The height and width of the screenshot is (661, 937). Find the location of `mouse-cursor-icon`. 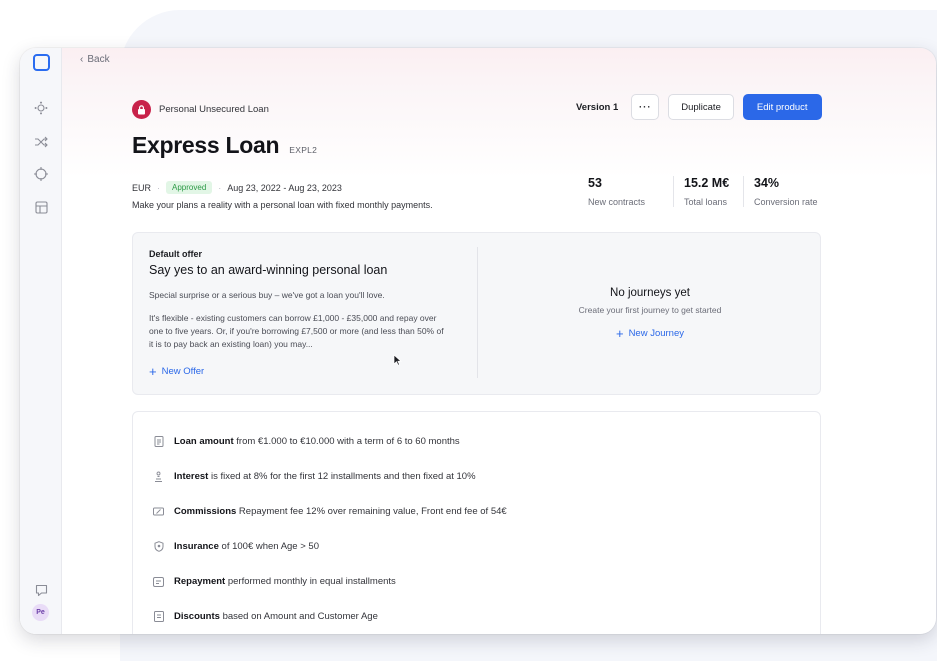

mouse-cursor-icon is located at coordinates (397, 360).